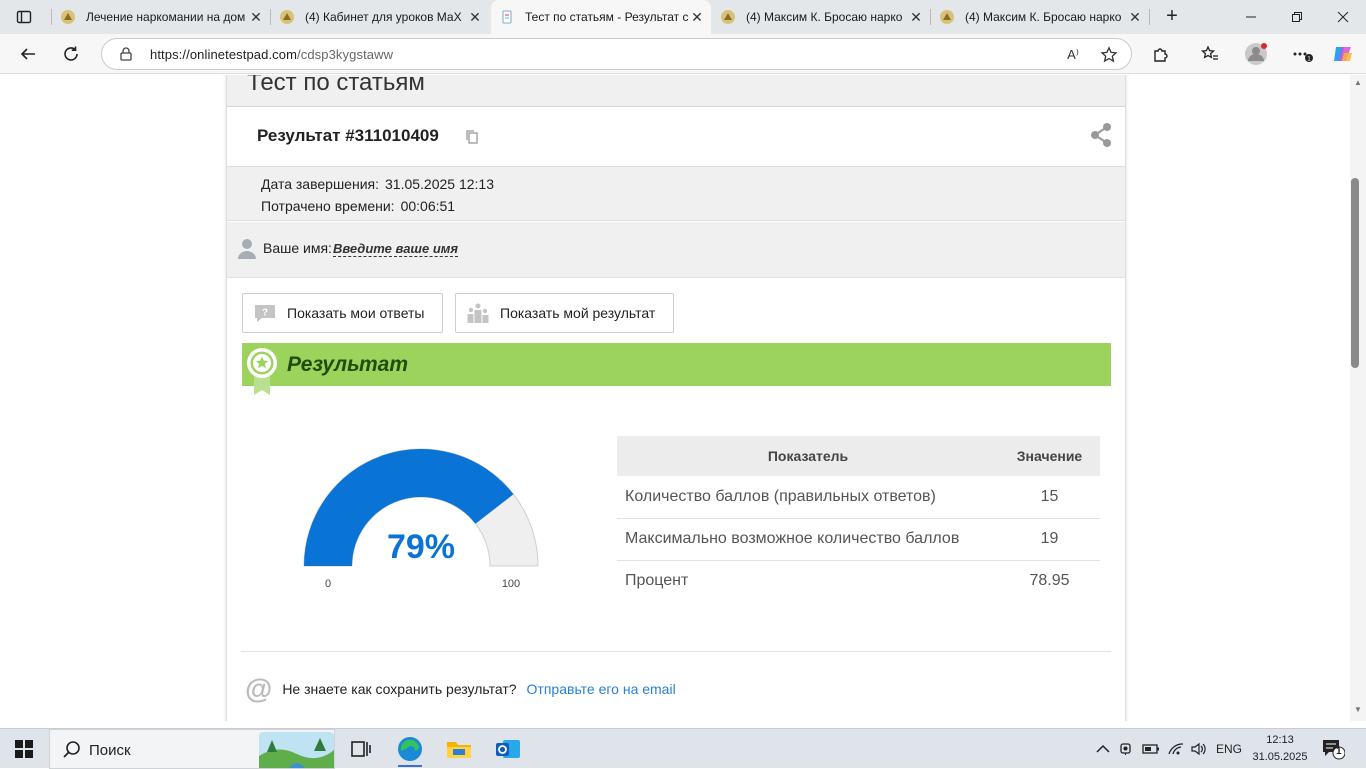  What do you see at coordinates (396, 249) in the screenshot?
I see `user-name-input-link: Введите ваше имя` at bounding box center [396, 249].